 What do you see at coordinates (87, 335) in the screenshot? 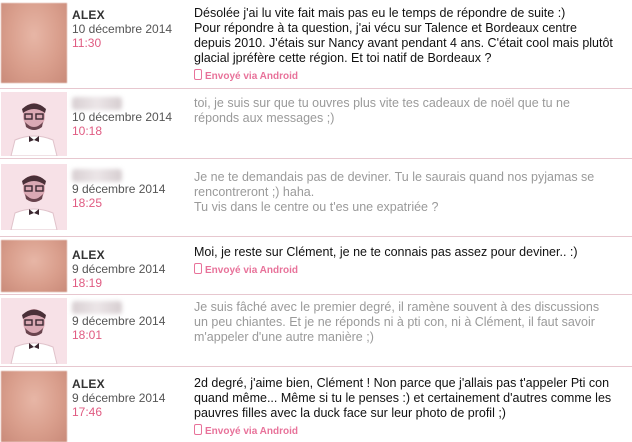
I see `message-time: 18:01` at bounding box center [87, 335].